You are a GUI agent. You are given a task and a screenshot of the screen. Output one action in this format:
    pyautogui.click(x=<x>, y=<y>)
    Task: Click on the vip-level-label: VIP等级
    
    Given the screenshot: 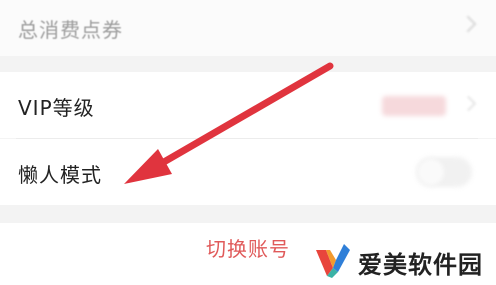 What is the action you would take?
    pyautogui.click(x=56, y=108)
    